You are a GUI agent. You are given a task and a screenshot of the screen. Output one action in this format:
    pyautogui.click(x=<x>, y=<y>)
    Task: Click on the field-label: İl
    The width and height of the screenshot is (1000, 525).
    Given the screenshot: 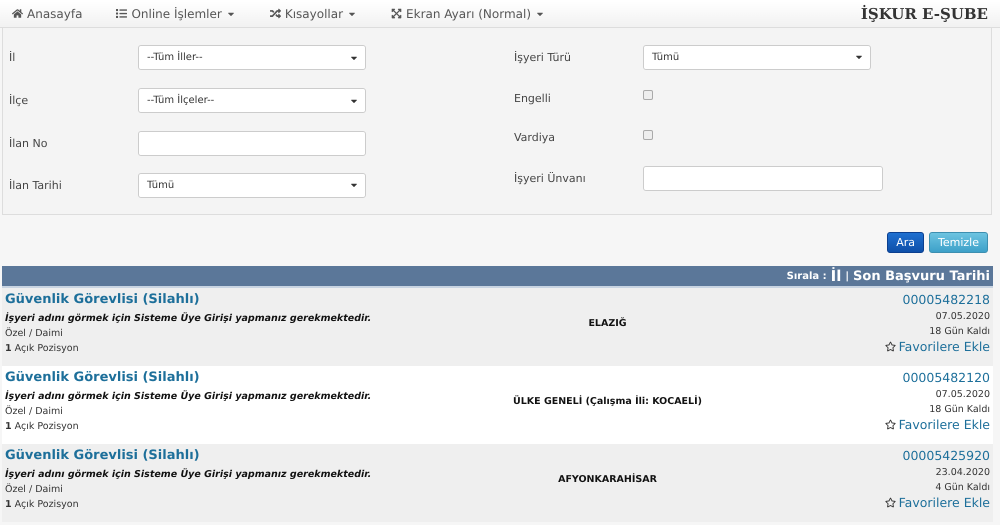 What is the action you would take?
    pyautogui.click(x=12, y=57)
    